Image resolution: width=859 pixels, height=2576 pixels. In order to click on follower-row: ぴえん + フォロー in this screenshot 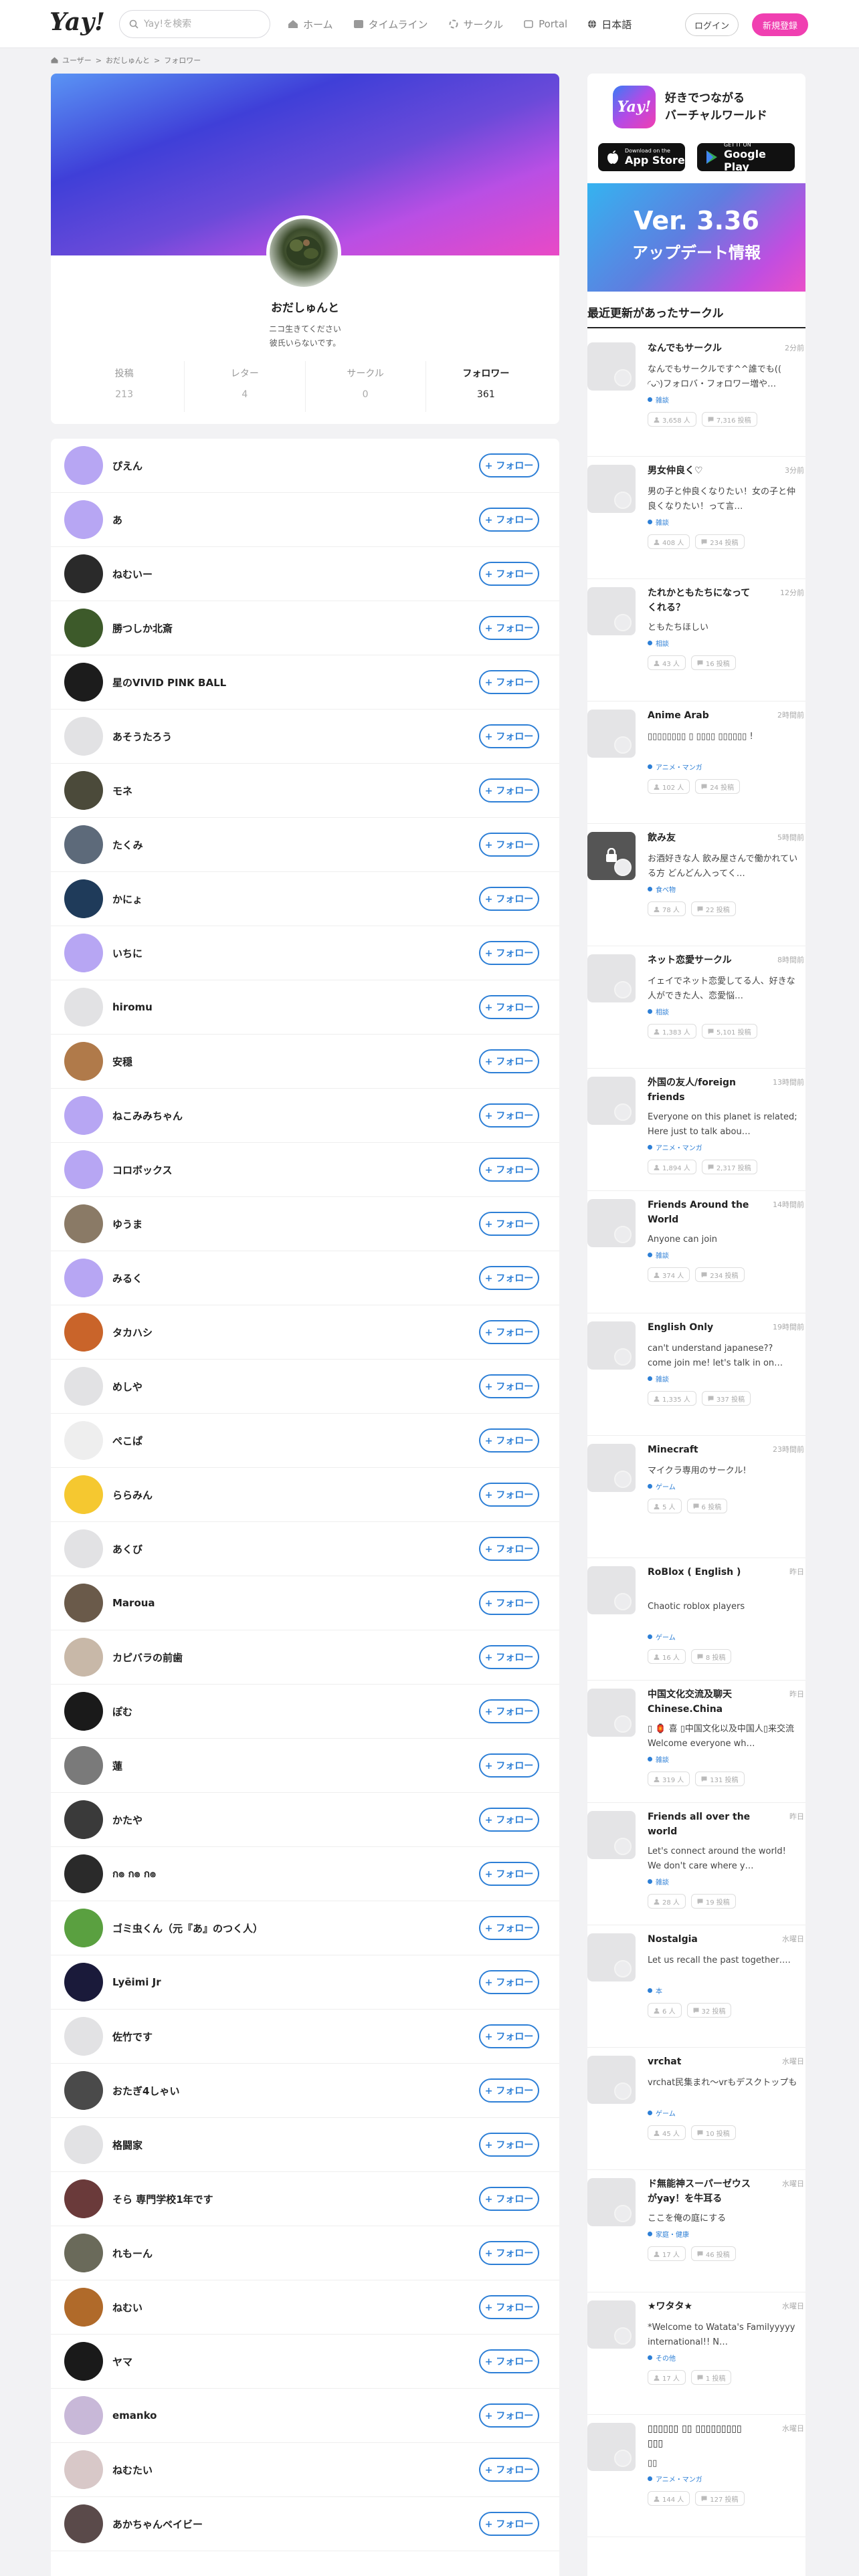, I will do `click(305, 466)`.